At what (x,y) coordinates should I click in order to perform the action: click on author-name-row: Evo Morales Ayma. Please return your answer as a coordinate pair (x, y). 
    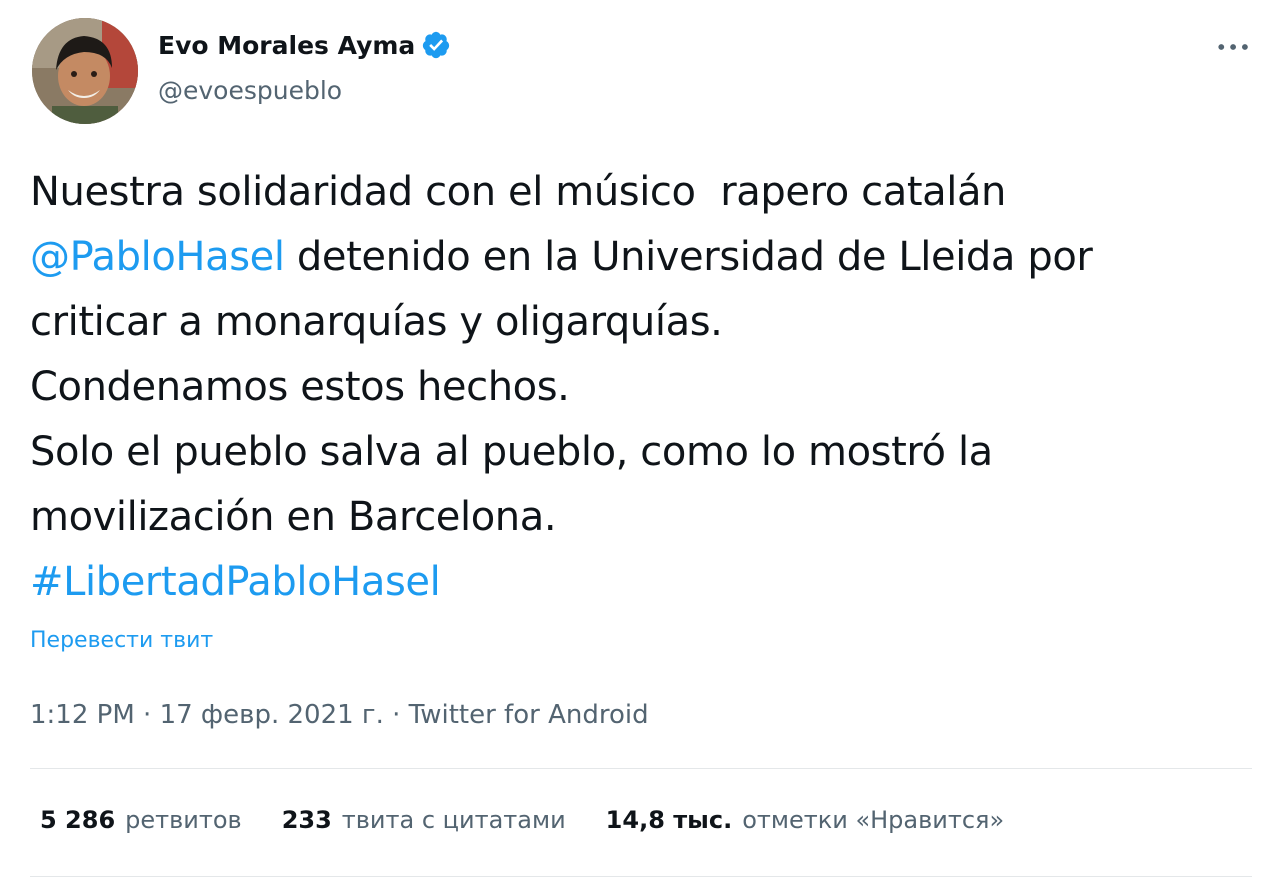
    Looking at the image, I should click on (304, 45).